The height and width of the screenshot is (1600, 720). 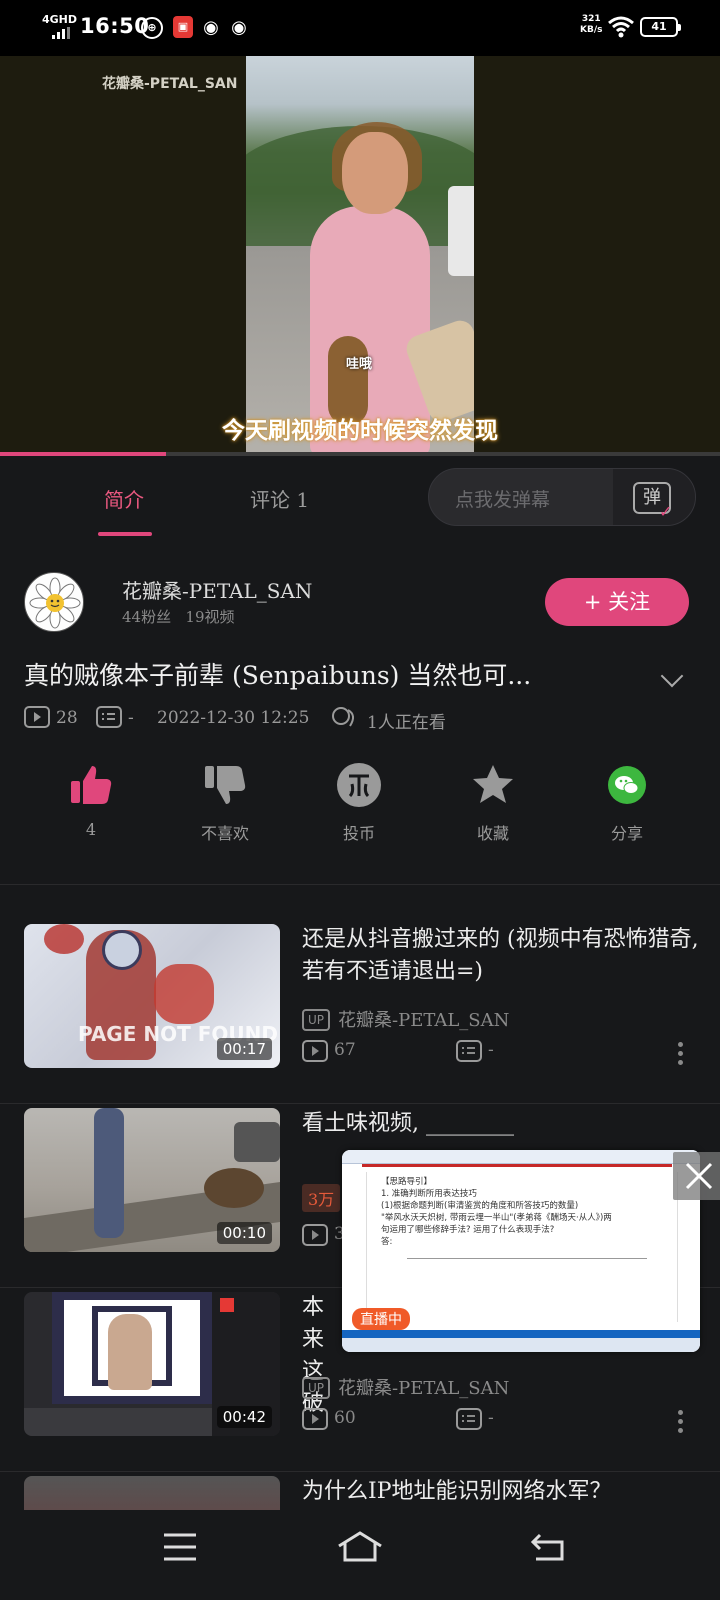 What do you see at coordinates (244, 1233) in the screenshot?
I see `video-duration: 00:10` at bounding box center [244, 1233].